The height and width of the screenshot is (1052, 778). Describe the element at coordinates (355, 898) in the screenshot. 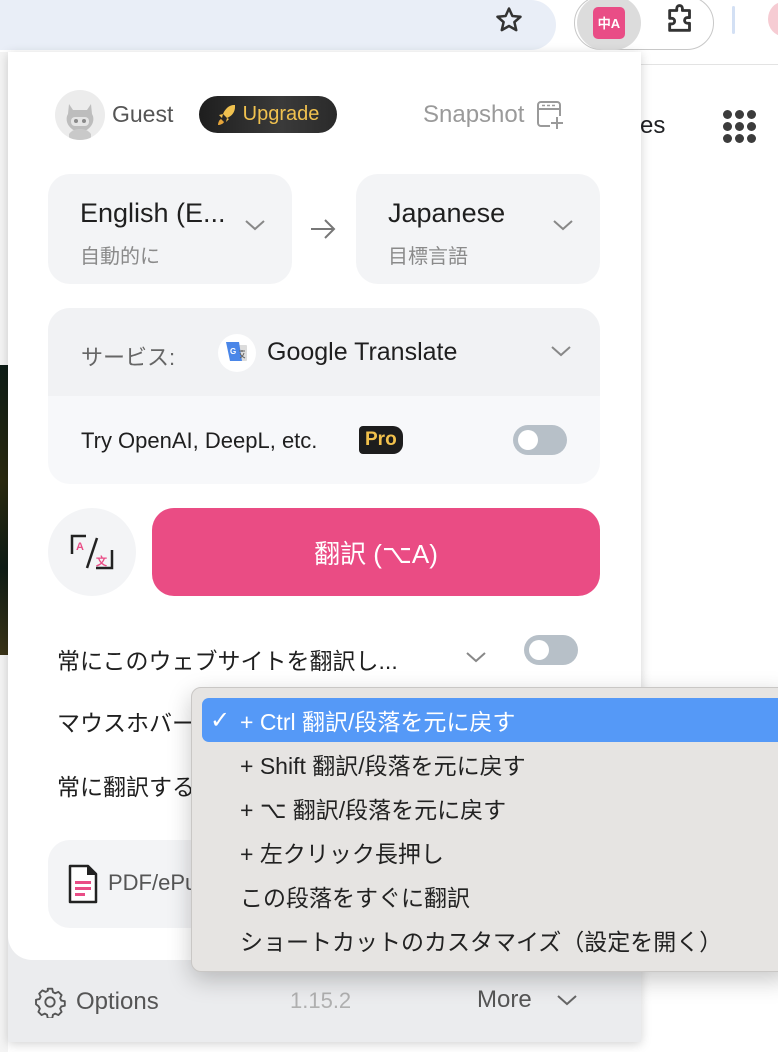

I see `menu-item-label: この段落をすぐに翻訳` at that location.